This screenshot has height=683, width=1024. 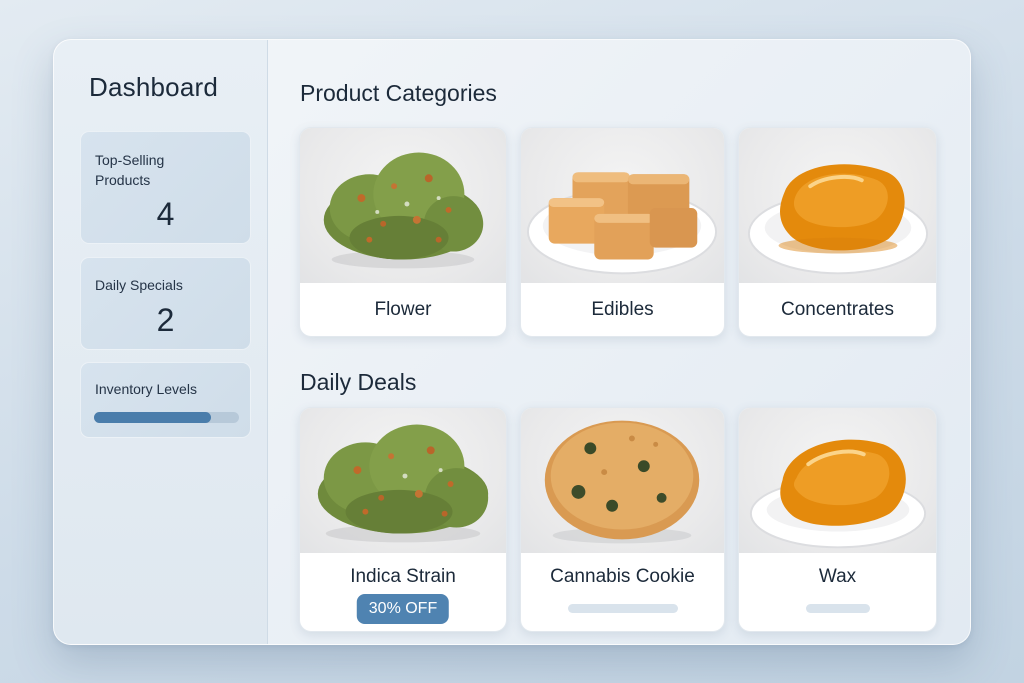 What do you see at coordinates (837, 480) in the screenshot?
I see `amber-wax-image` at bounding box center [837, 480].